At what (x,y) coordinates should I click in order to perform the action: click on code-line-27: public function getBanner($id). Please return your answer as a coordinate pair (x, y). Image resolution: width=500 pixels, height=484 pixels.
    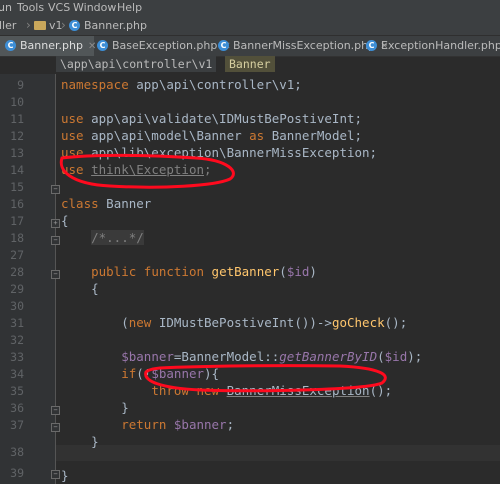
    Looking at the image, I should click on (204, 271).